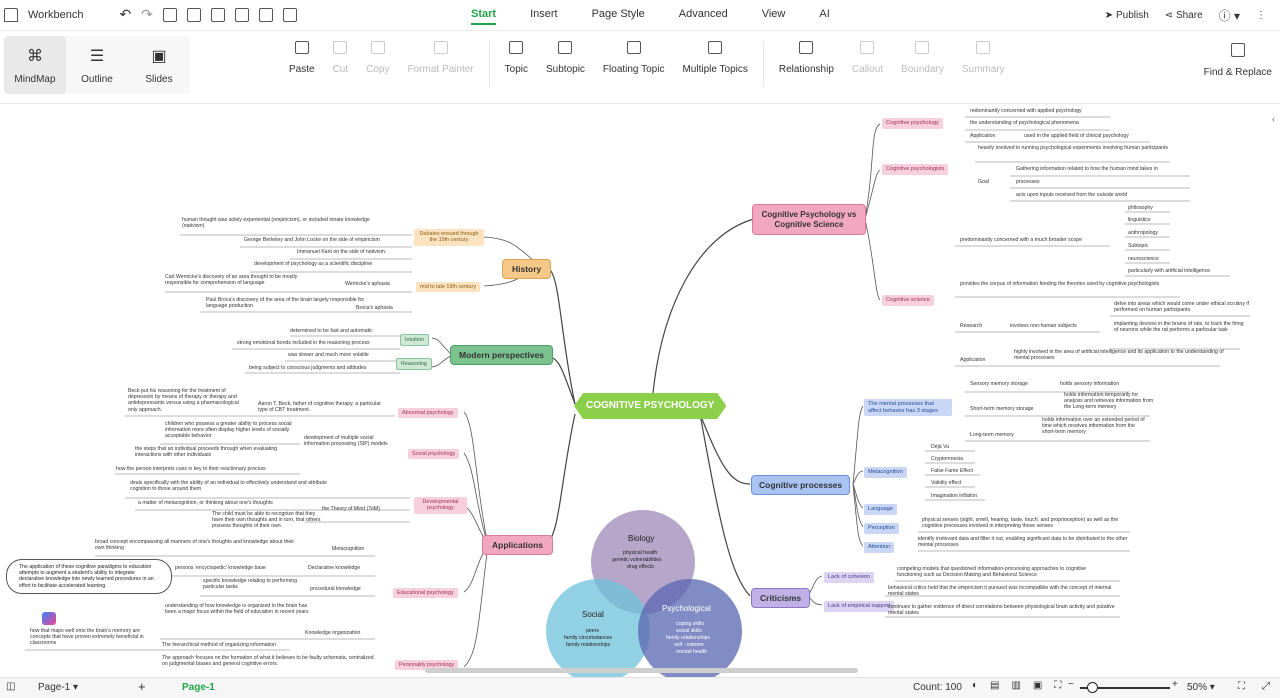  I want to click on horizontal-scrollbar, so click(641, 670).